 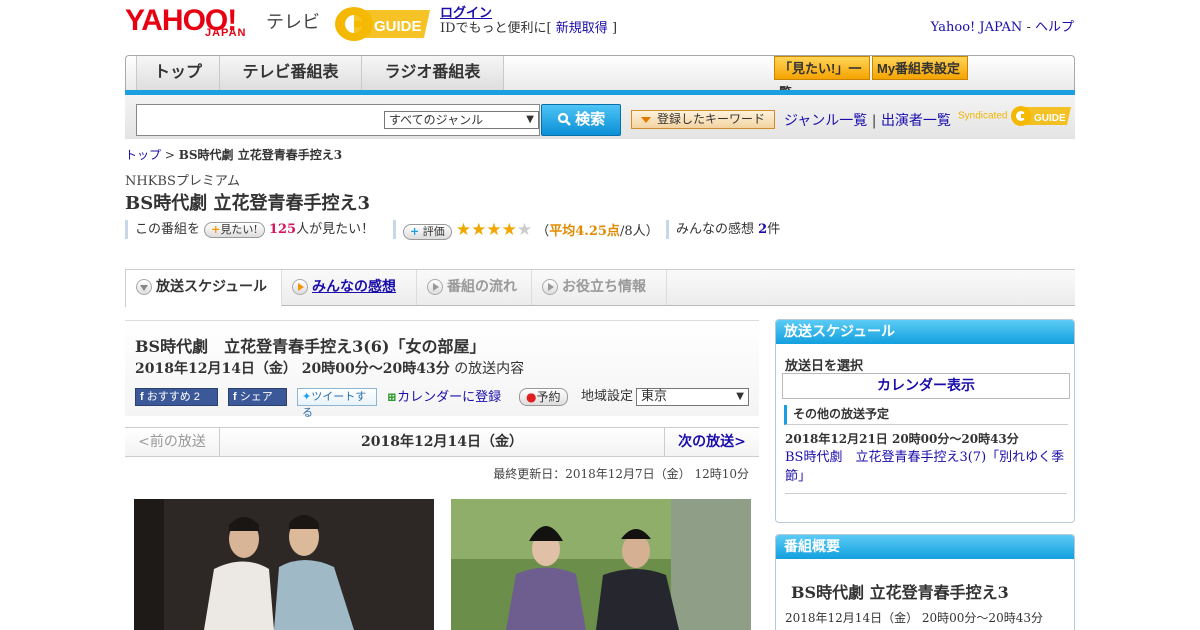 I want to click on other-schedule-date: 2018年12月21日 20時00分～20時43分, so click(x=902, y=439).